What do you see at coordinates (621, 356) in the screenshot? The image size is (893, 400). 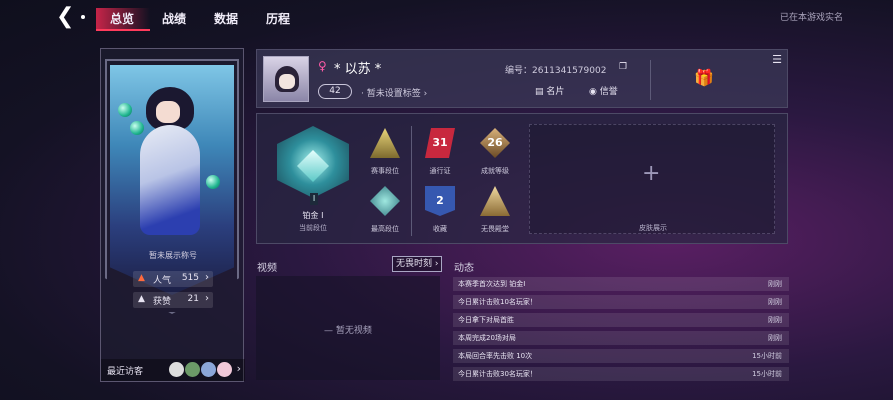 I see `list-item: 本局回合率先击败 10次 15小时前` at bounding box center [621, 356].